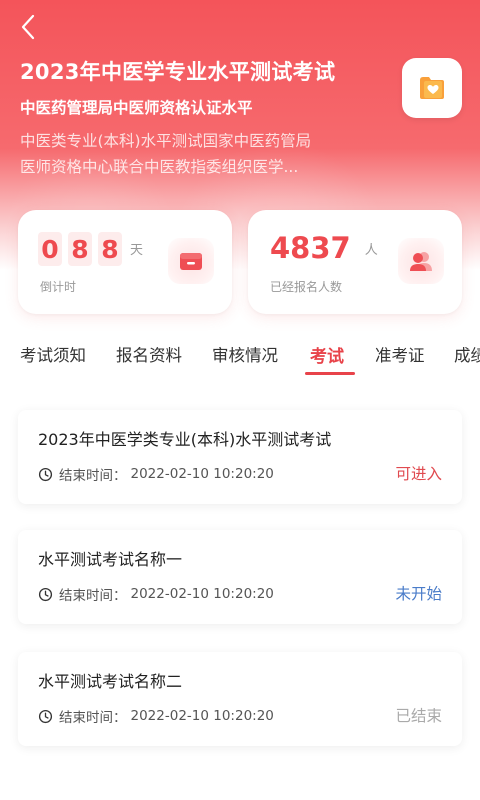  I want to click on registered-card: 4837 人 已经报名人数, so click(355, 262).